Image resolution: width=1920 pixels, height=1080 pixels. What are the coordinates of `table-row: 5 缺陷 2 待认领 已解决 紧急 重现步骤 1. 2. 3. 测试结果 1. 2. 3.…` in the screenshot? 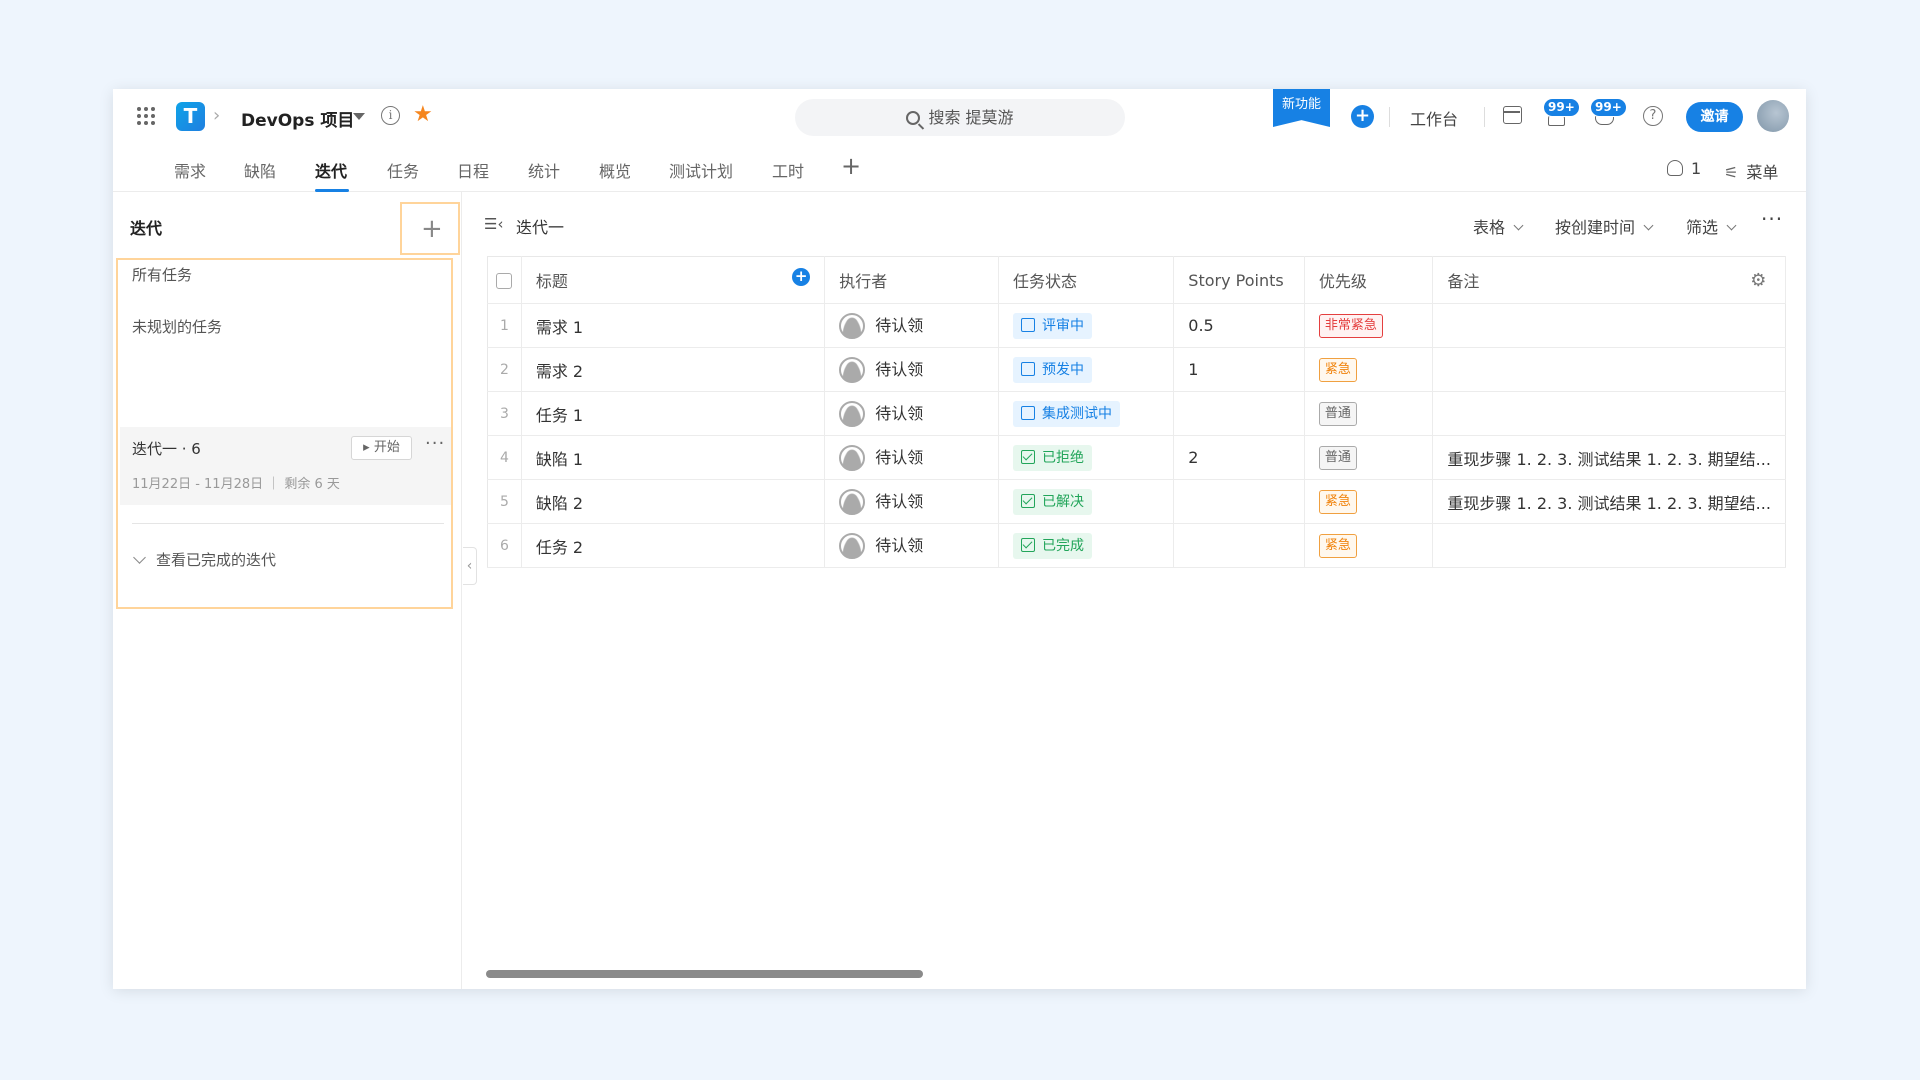 It's located at (1136, 501).